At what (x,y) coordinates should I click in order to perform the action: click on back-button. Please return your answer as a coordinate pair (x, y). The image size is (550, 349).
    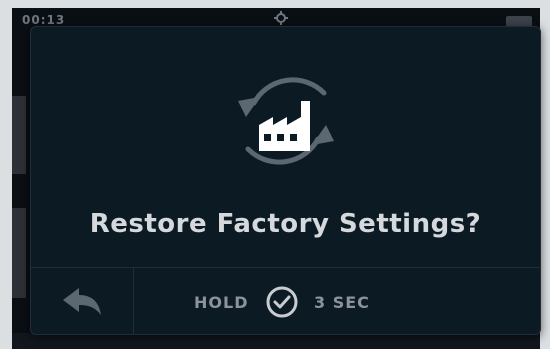
    Looking at the image, I should click on (82, 301).